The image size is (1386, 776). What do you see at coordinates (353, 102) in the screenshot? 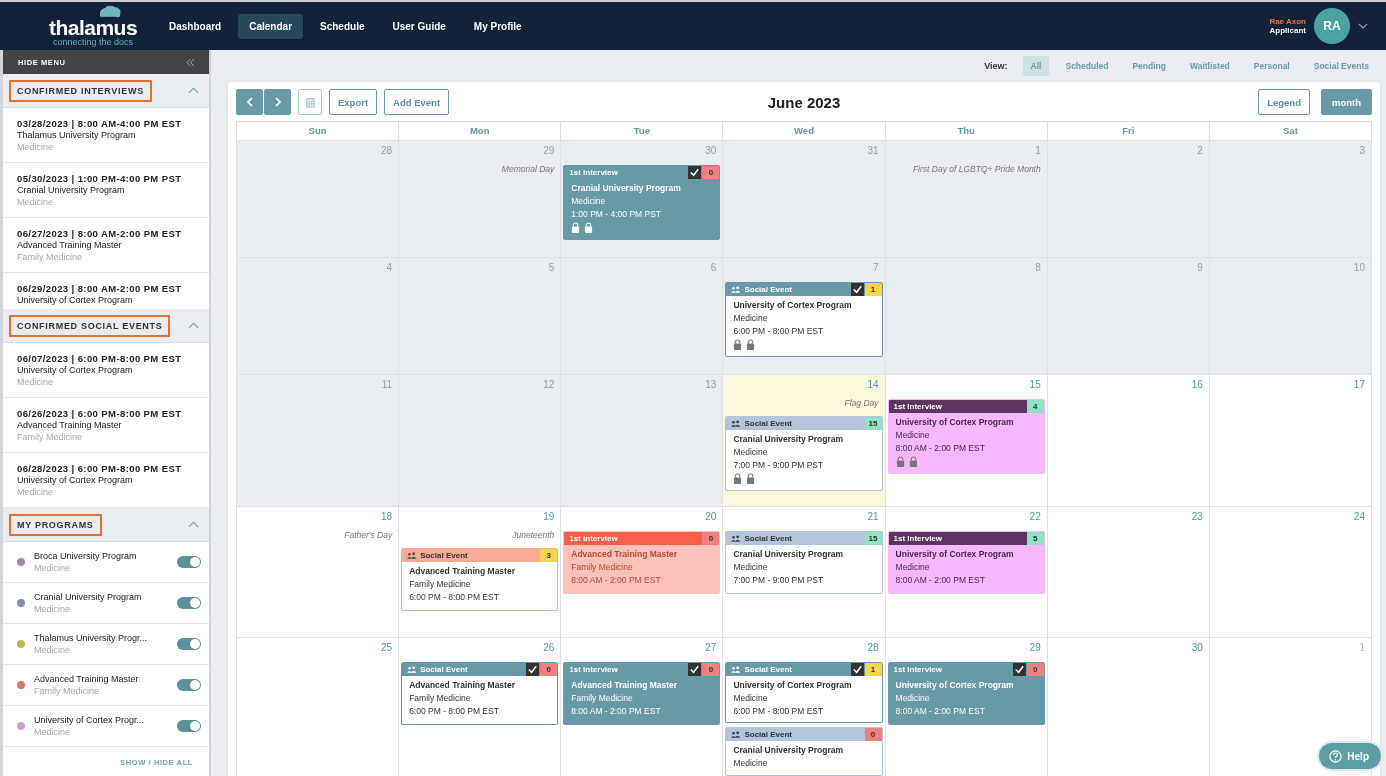
I see `export-button: Export` at bounding box center [353, 102].